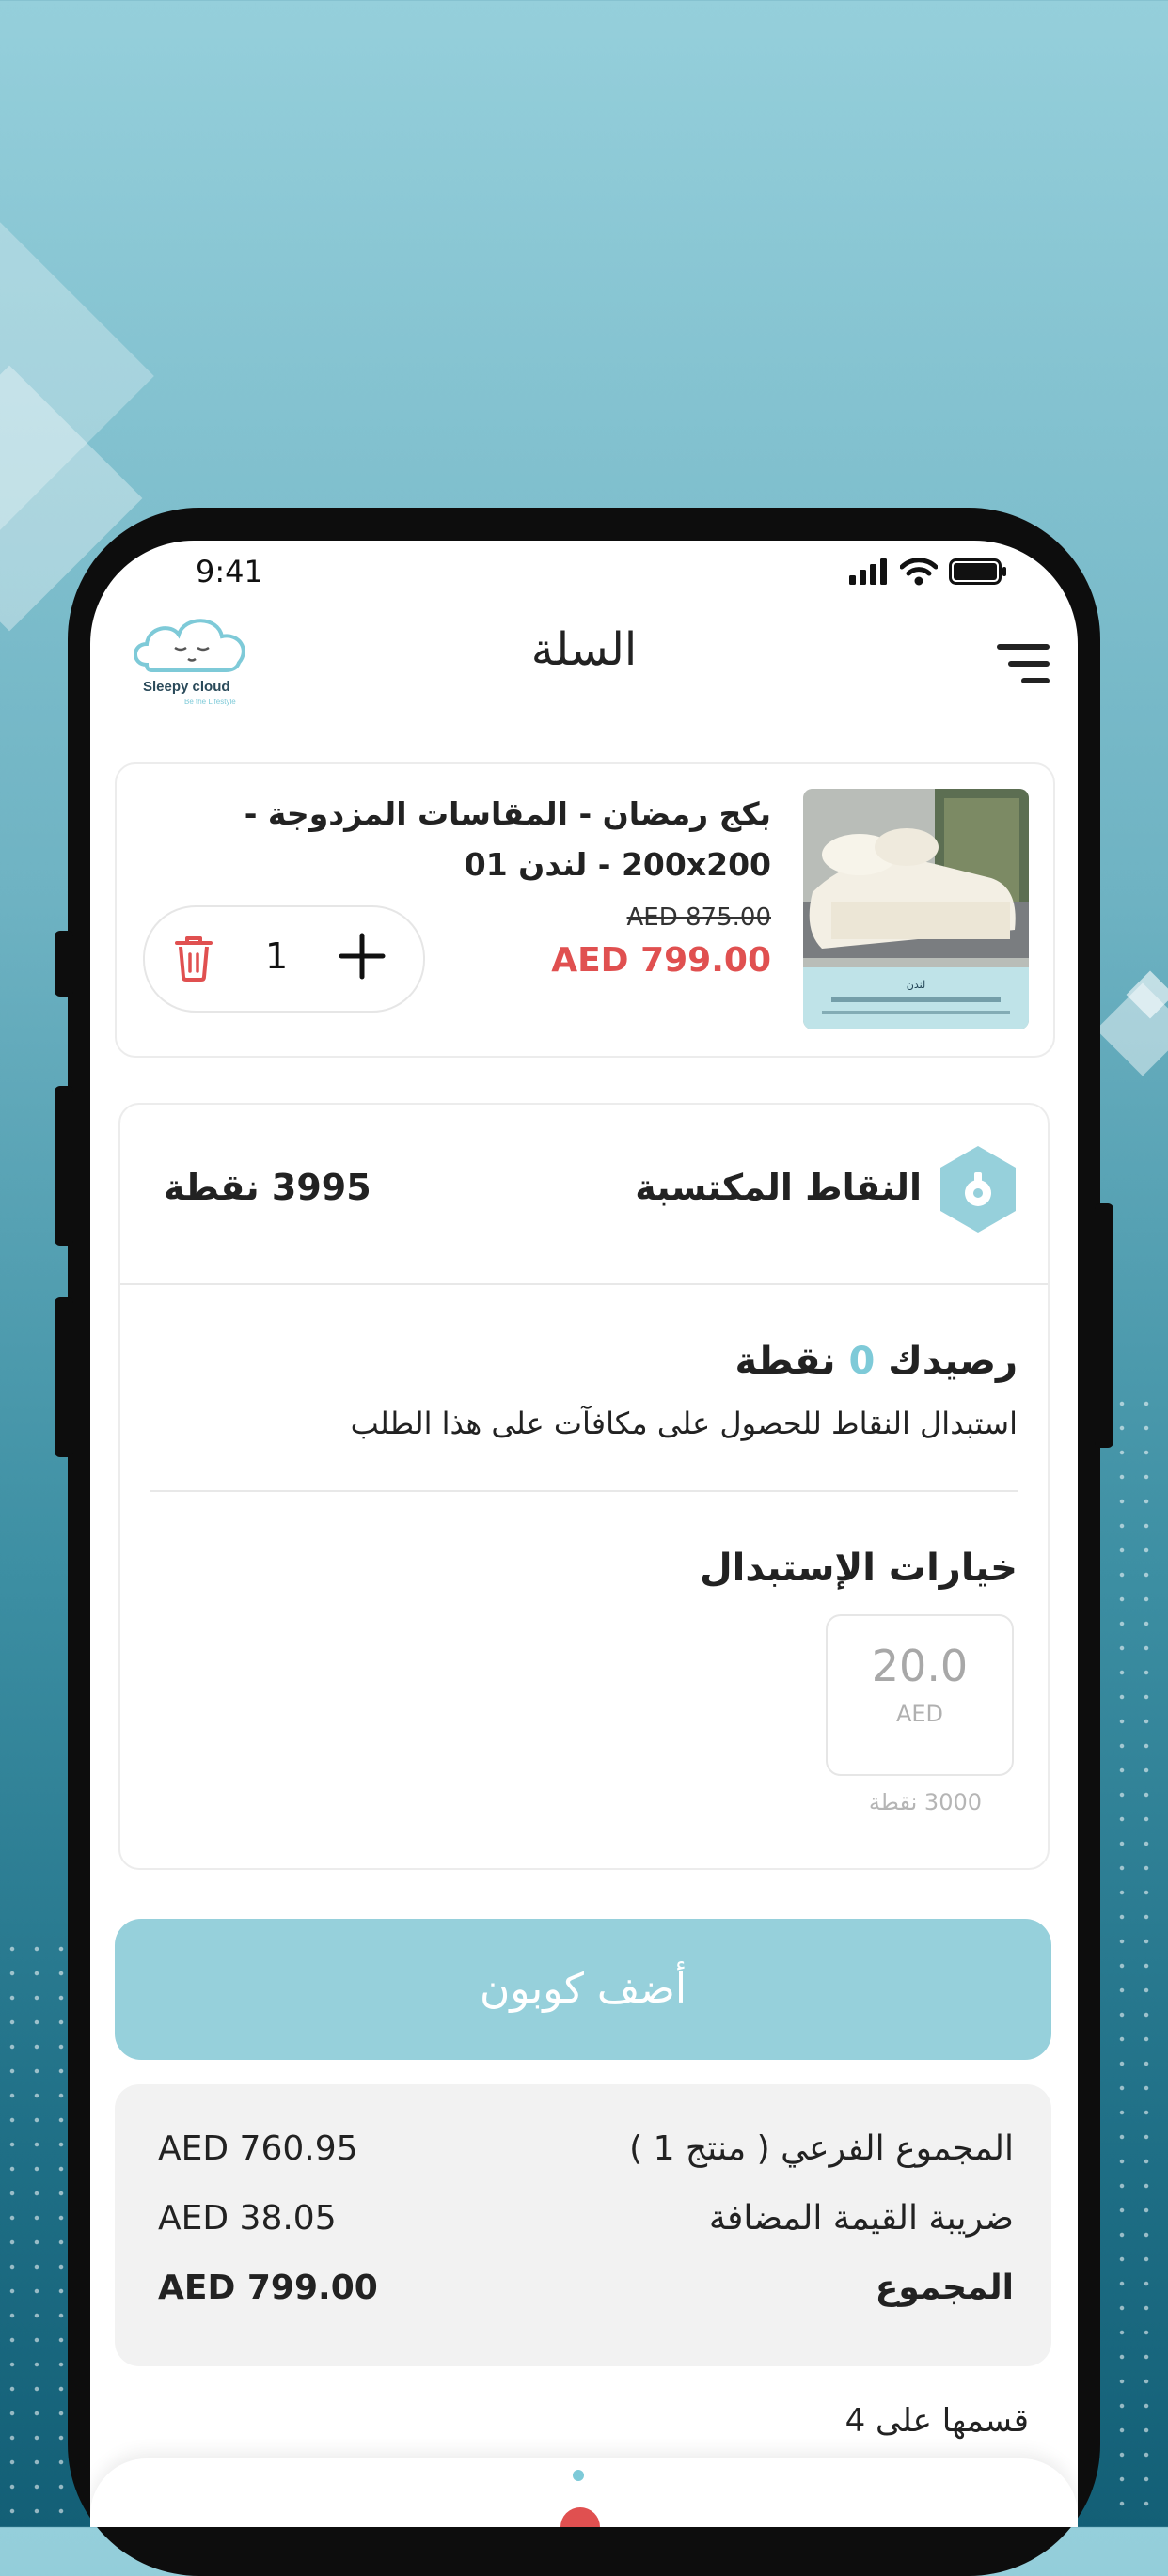 Image resolution: width=1168 pixels, height=2576 pixels. What do you see at coordinates (578, 2476) in the screenshot?
I see `bottom-nav-indicator` at bounding box center [578, 2476].